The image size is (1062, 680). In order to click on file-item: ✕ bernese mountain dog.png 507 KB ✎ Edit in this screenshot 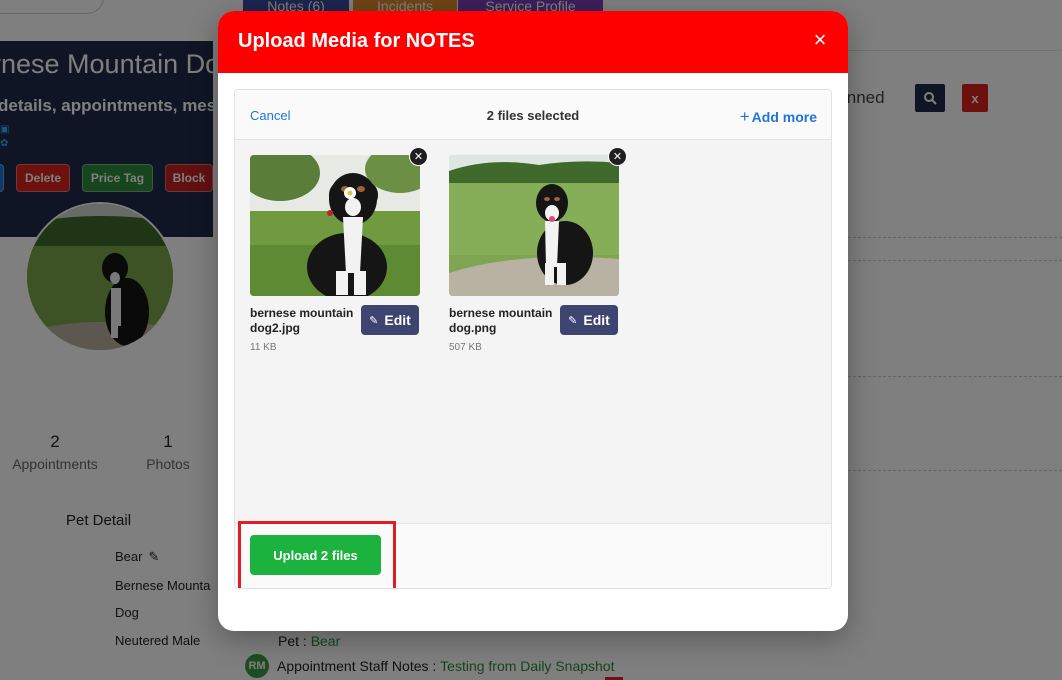, I will do `click(538, 251)`.